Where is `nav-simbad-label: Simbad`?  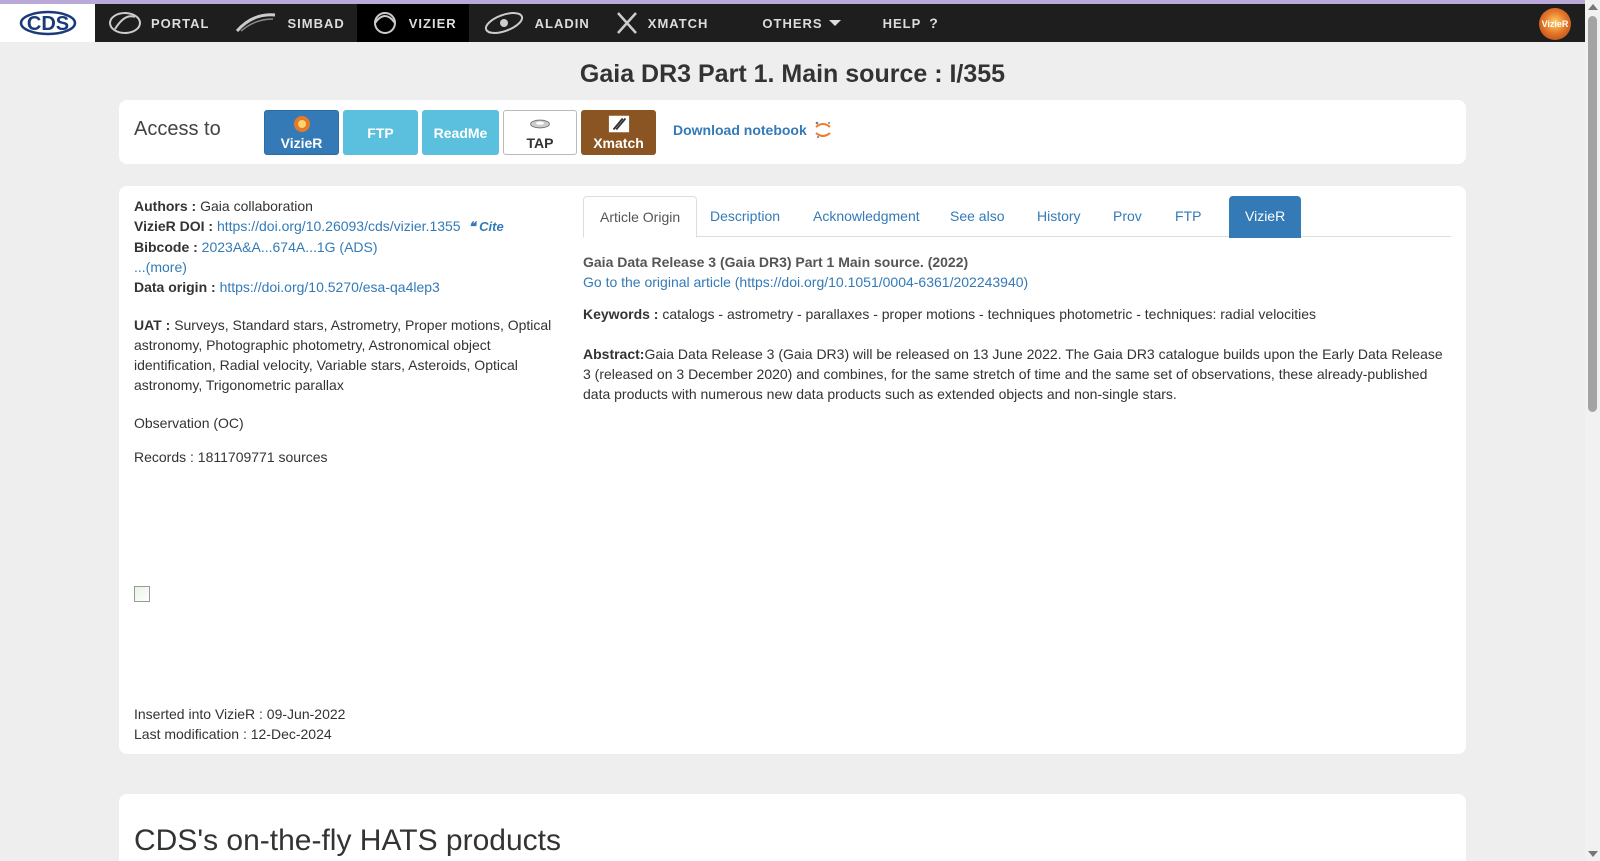 nav-simbad-label: Simbad is located at coordinates (316, 23).